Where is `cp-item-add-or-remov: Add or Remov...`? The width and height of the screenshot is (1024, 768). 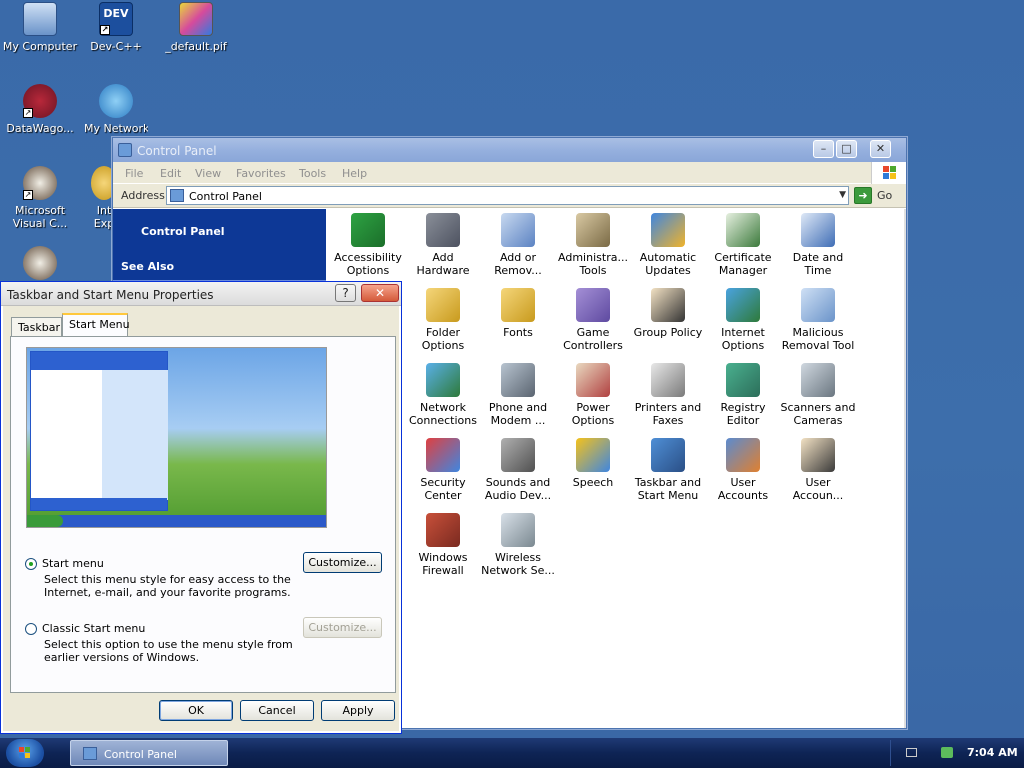
cp-item-add-or-remov: Add or Remov... is located at coordinates (518, 245).